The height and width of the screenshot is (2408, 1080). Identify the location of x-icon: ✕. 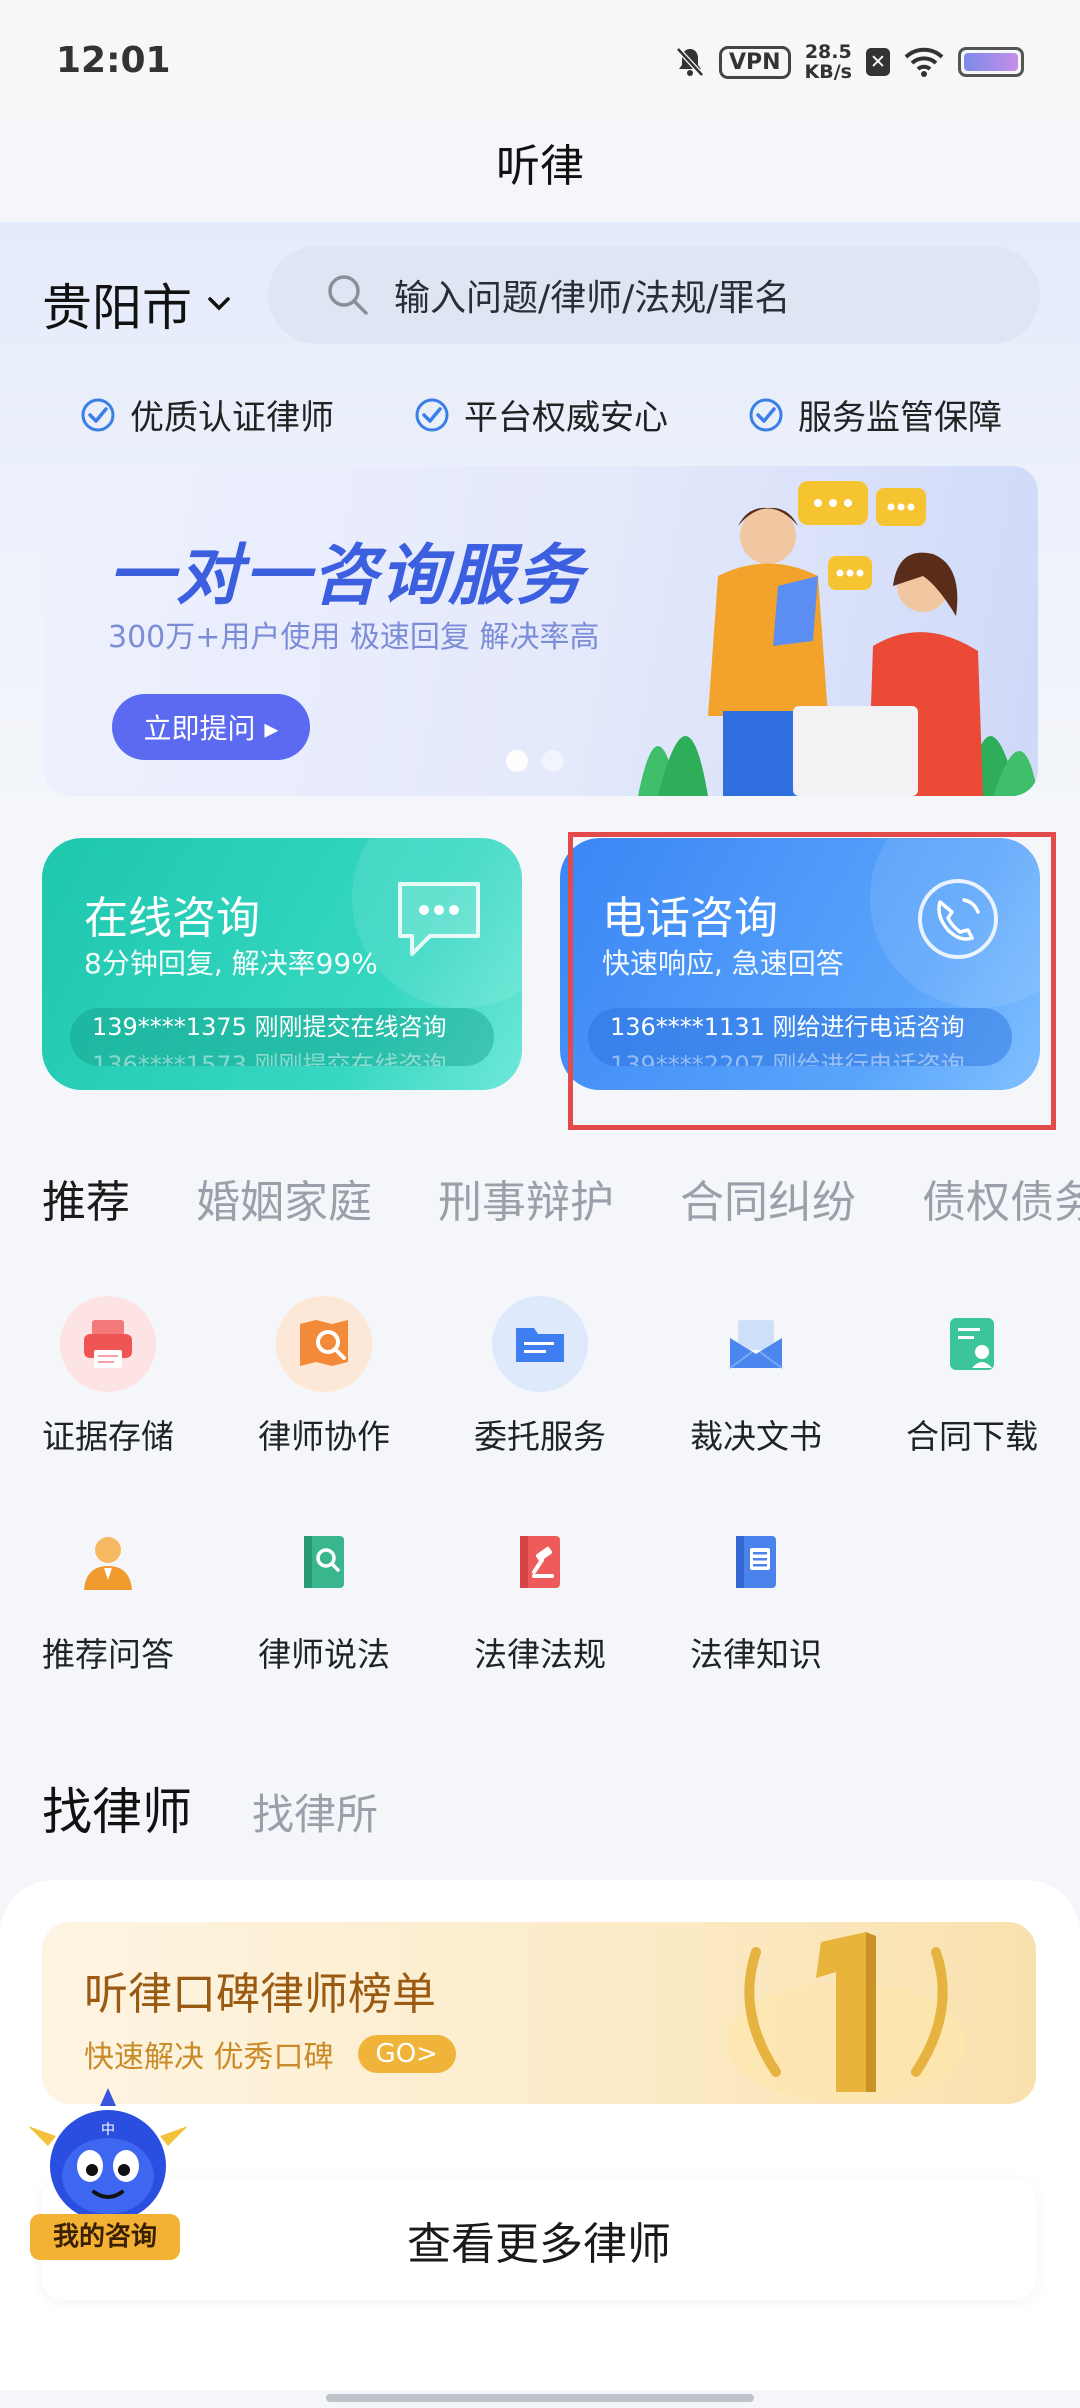
(878, 62).